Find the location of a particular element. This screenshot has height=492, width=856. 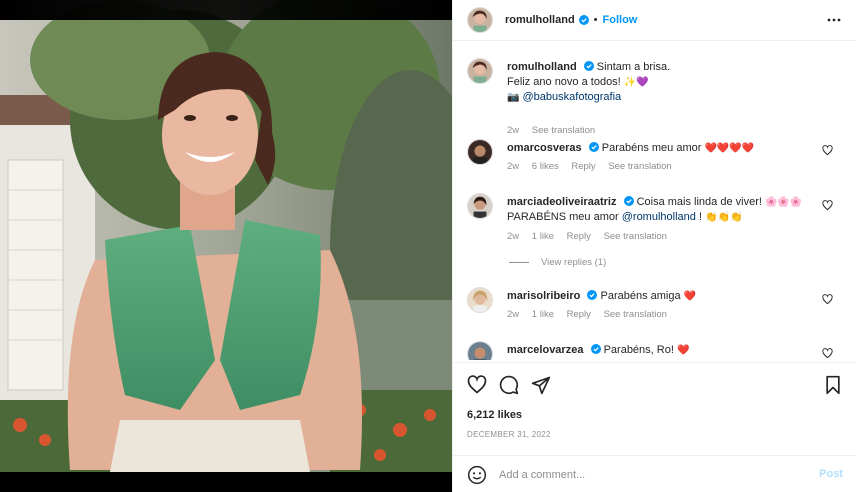

post-actions: 6,212 likes DECEMBER 31, 2022 is located at coordinates (654, 412).